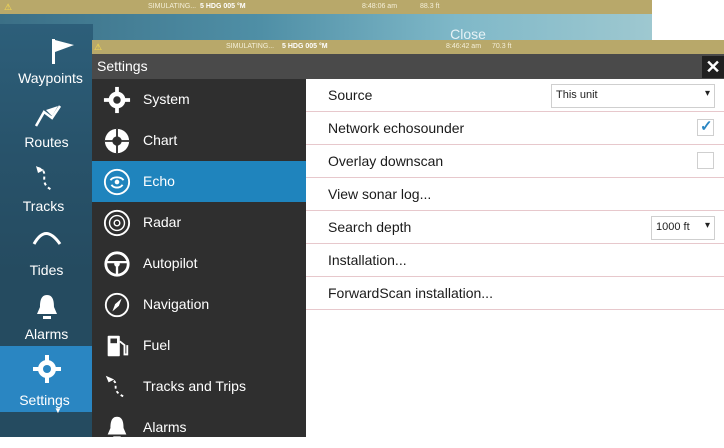 This screenshot has height=448, width=724. I want to click on menu-item-label: Tracks and Trips, so click(194, 386).